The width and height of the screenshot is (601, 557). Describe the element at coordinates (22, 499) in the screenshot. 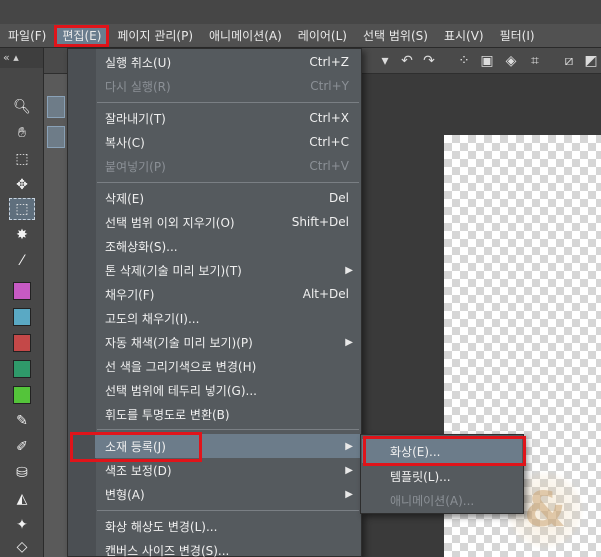

I see `gradient-icon: ◭` at that location.